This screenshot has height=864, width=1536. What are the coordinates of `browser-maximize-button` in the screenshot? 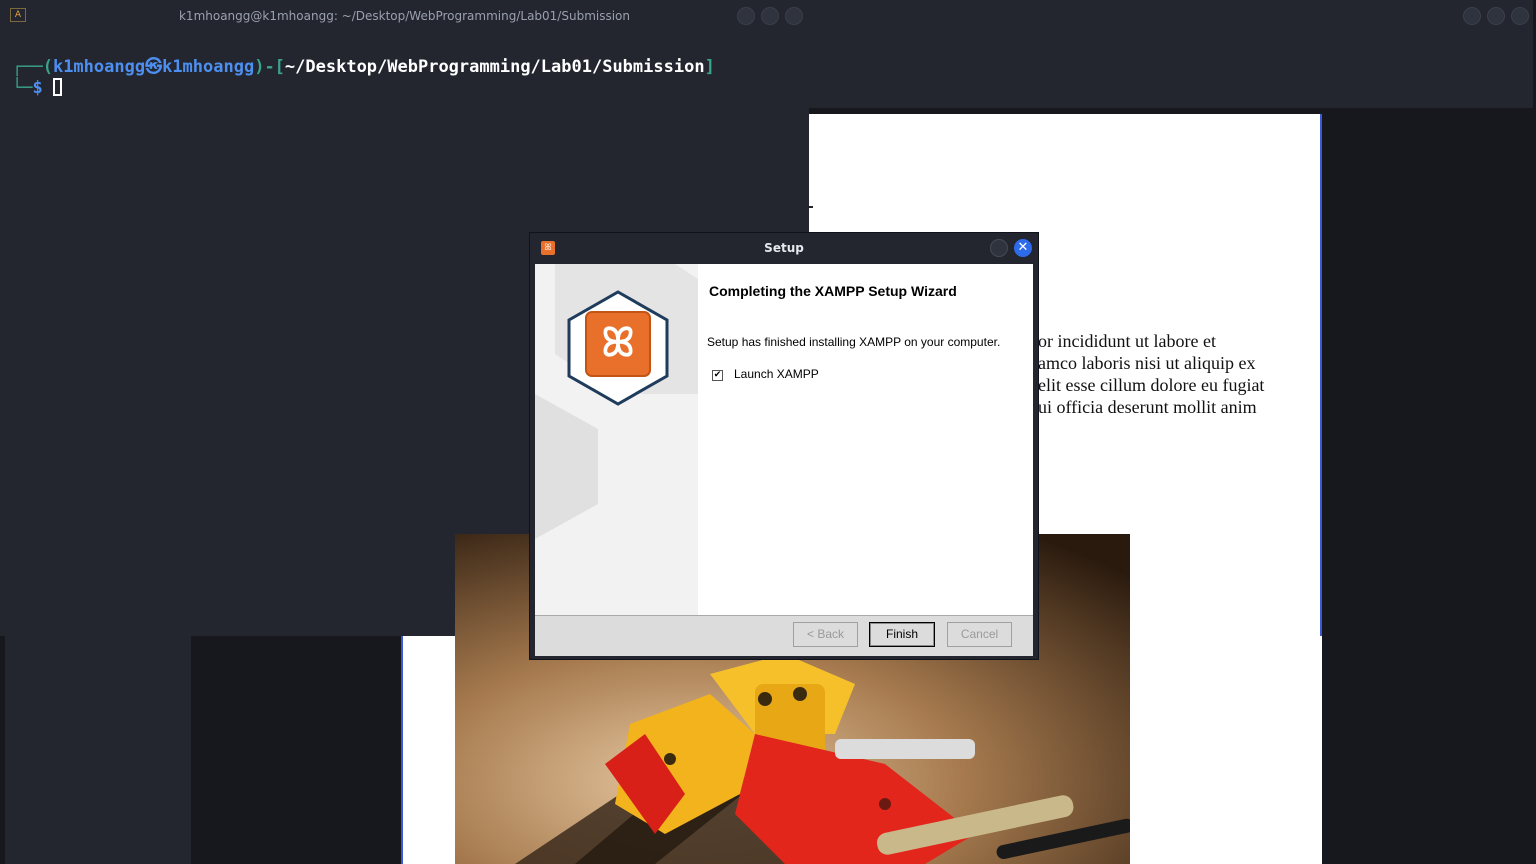 It's located at (1496, 16).